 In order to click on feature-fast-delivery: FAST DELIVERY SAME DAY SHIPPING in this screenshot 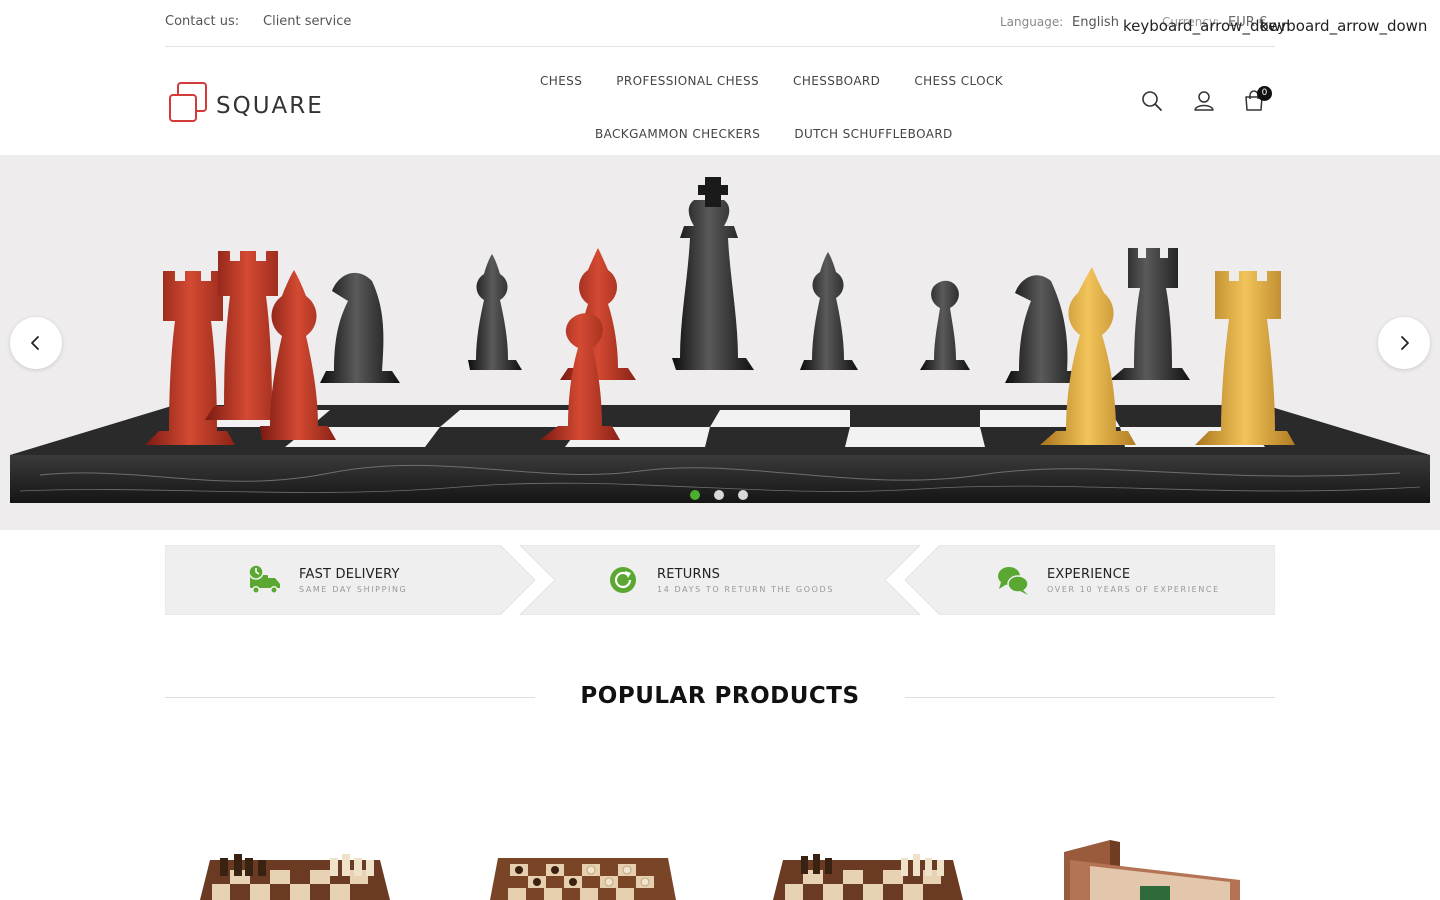, I will do `click(327, 580)`.